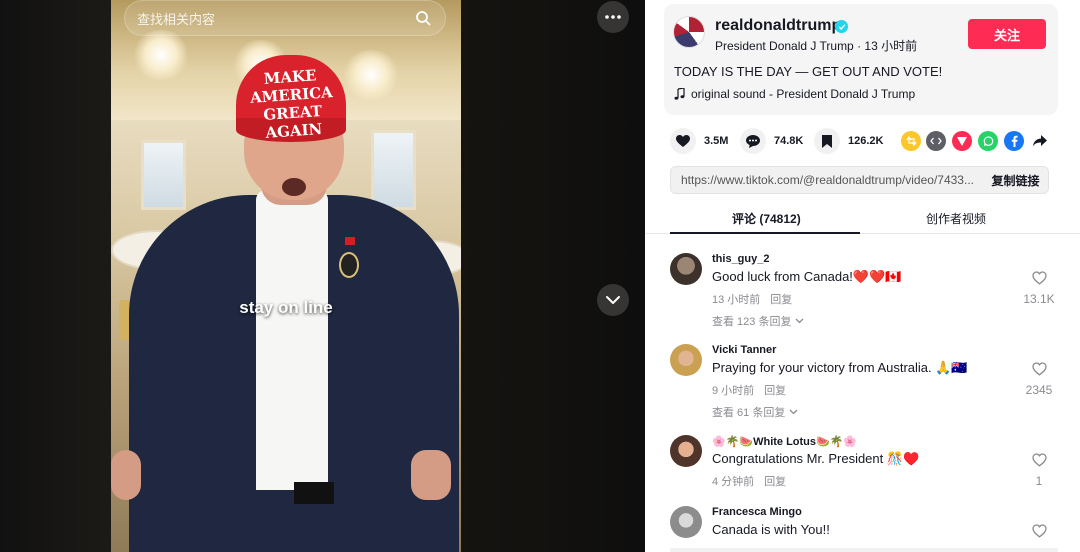 Image resolution: width=1080 pixels, height=552 pixels. I want to click on active-tab-indicator, so click(765, 233).